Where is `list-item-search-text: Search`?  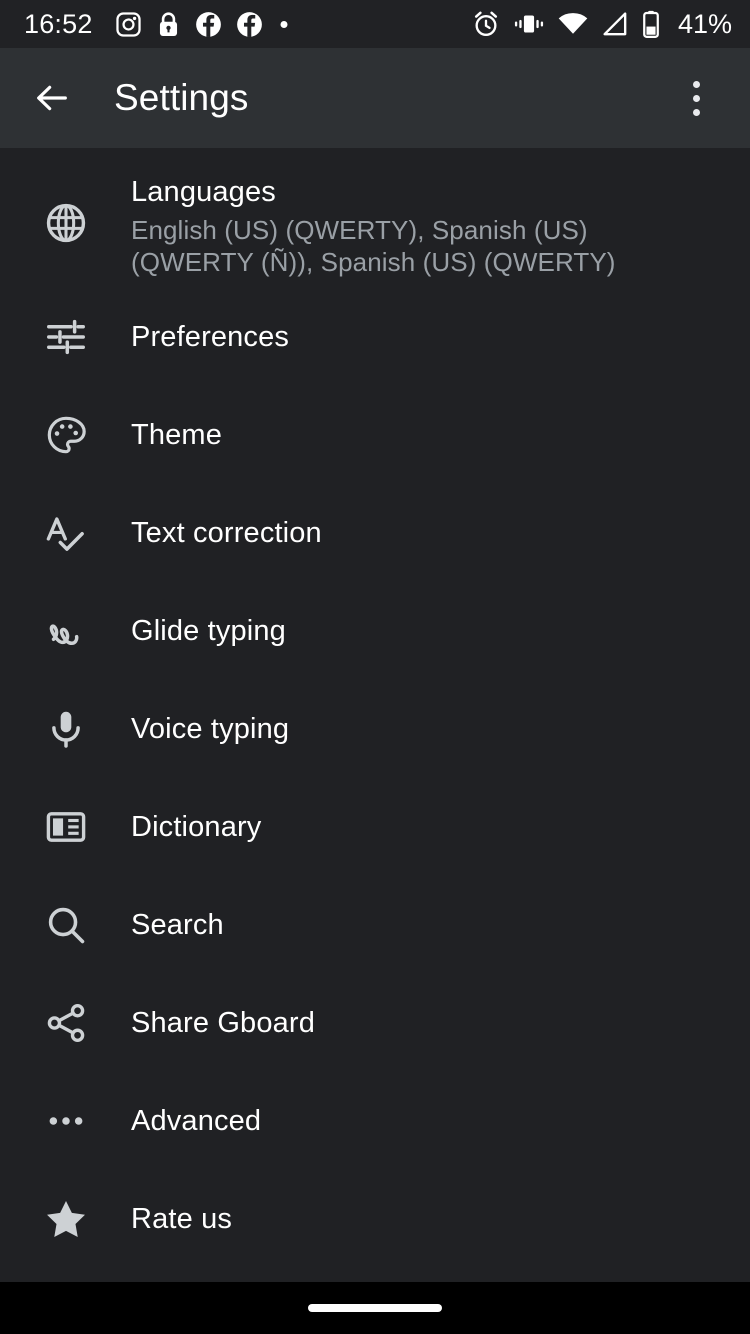 list-item-search-text: Search is located at coordinates (440, 925).